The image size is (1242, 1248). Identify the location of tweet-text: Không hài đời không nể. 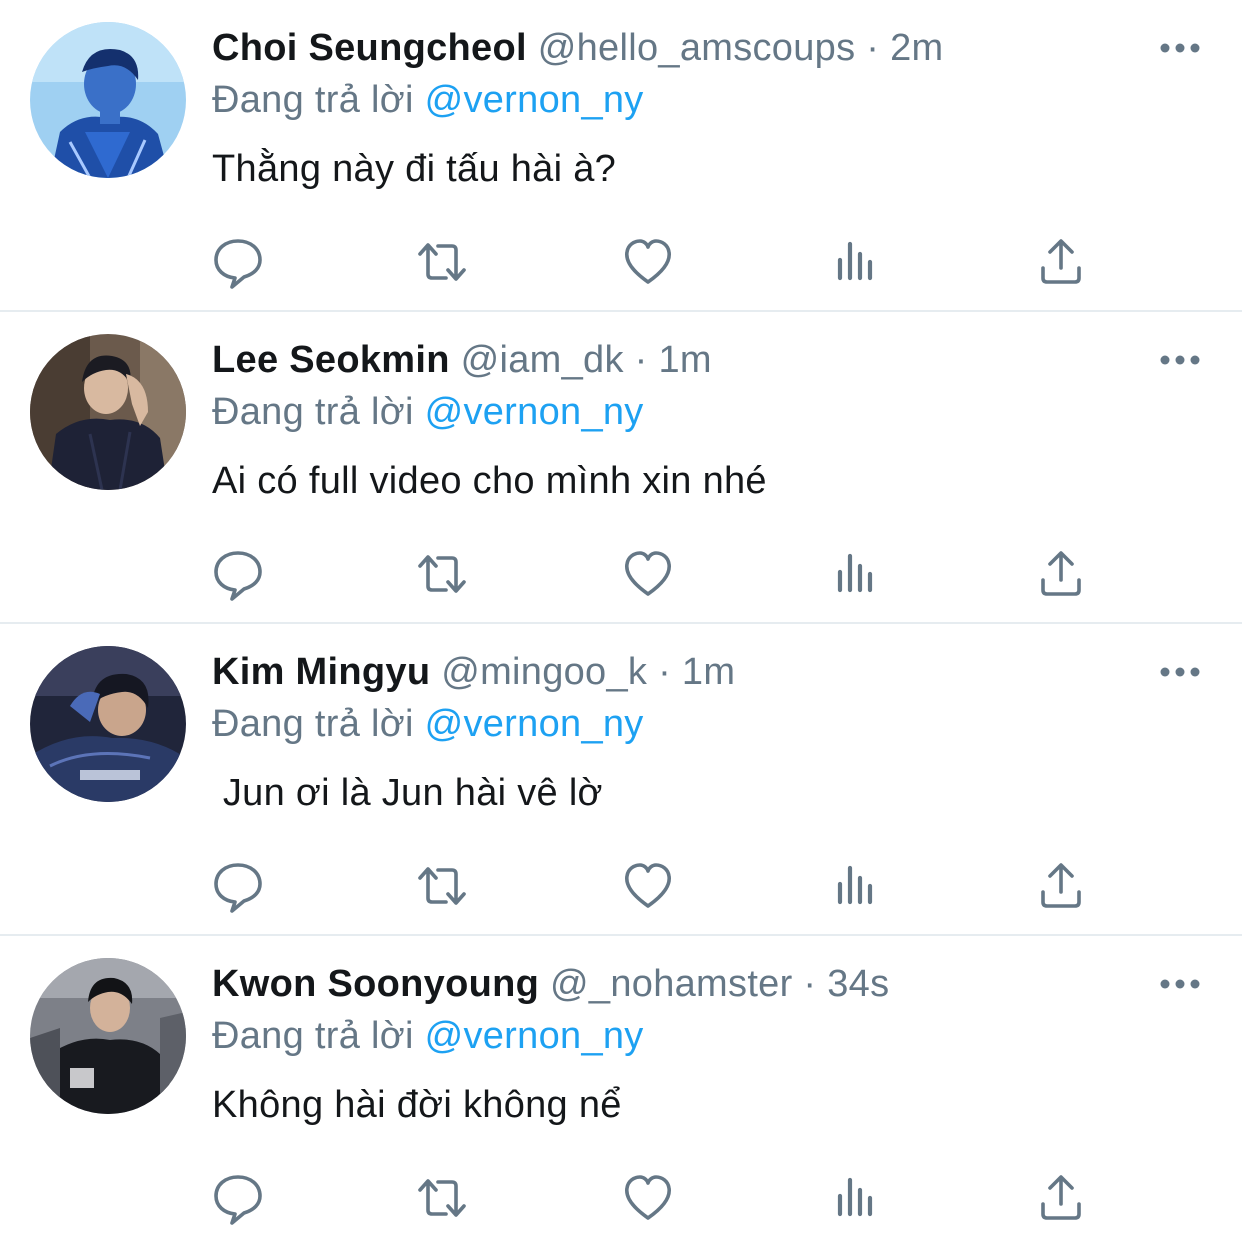
(417, 1105).